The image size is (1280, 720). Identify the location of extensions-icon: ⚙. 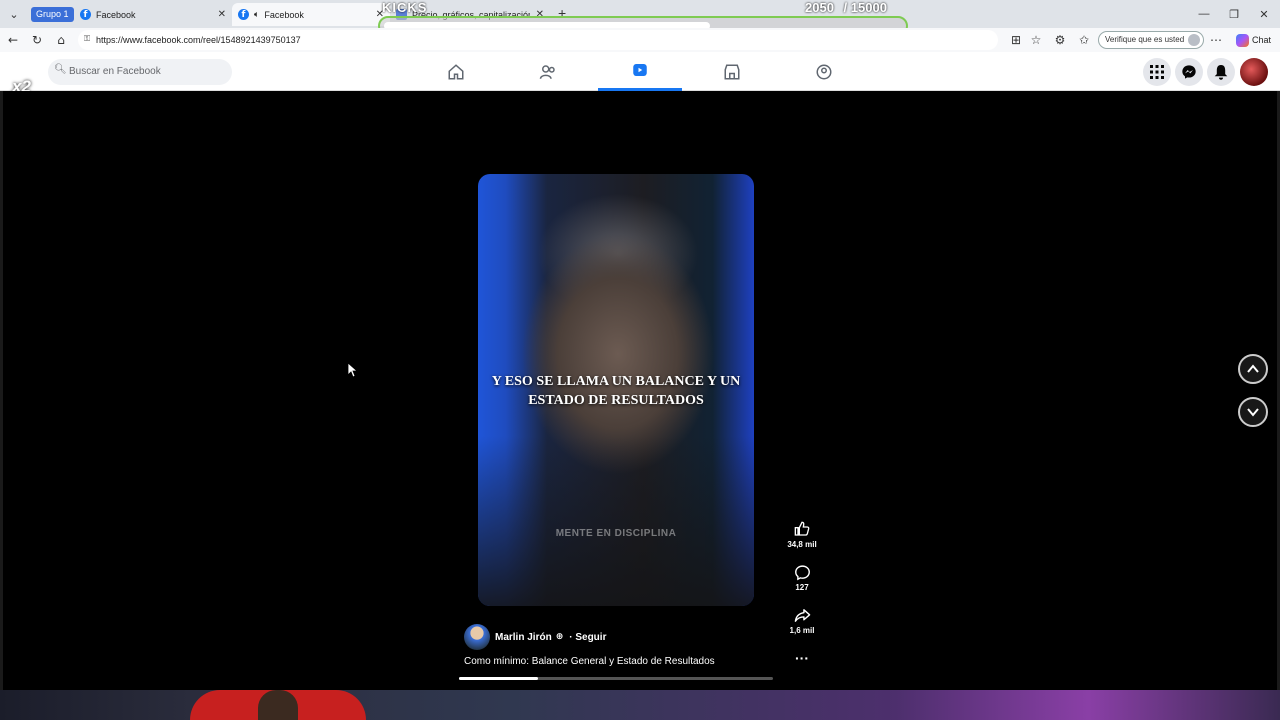
(1060, 40).